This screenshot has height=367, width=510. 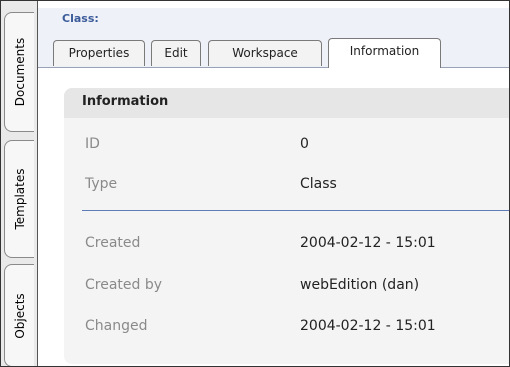 I want to click on changed-value: 2004-02-12 - 15:01, so click(x=368, y=326).